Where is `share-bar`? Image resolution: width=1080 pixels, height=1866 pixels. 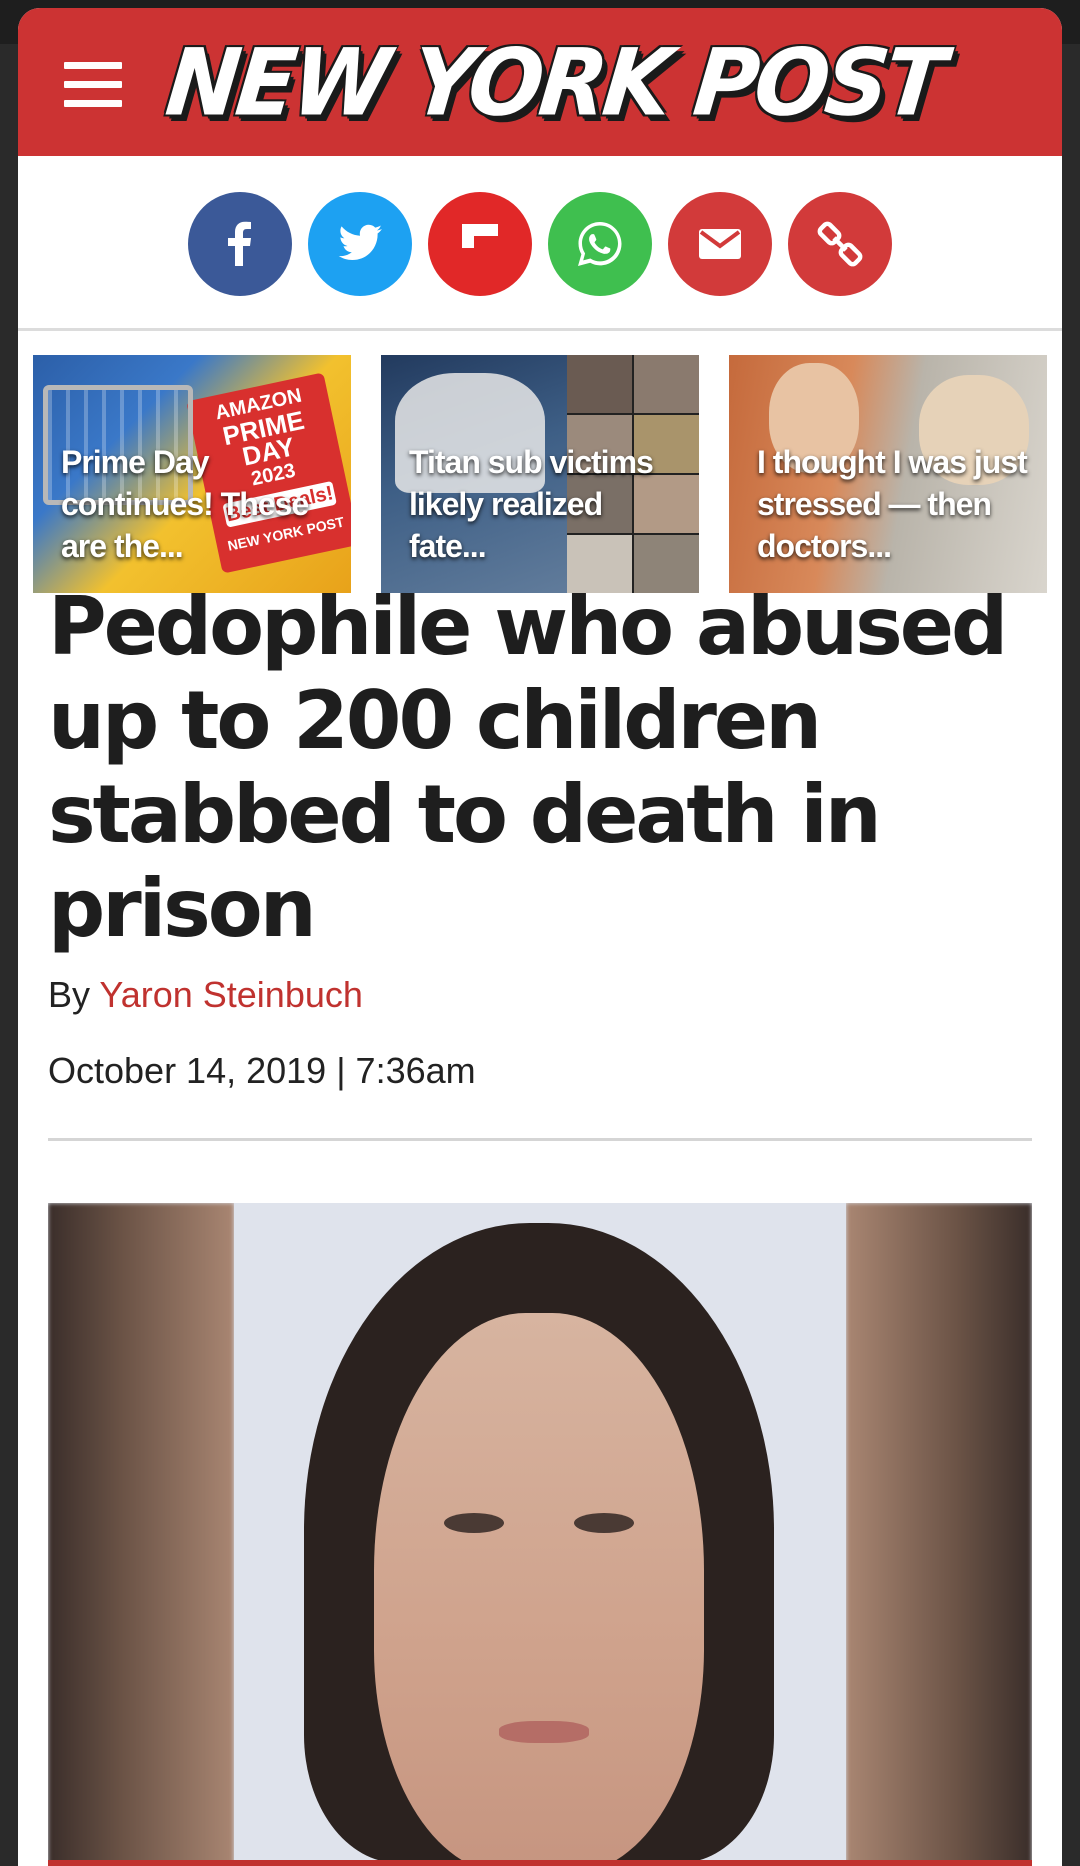
share-bar is located at coordinates (540, 243).